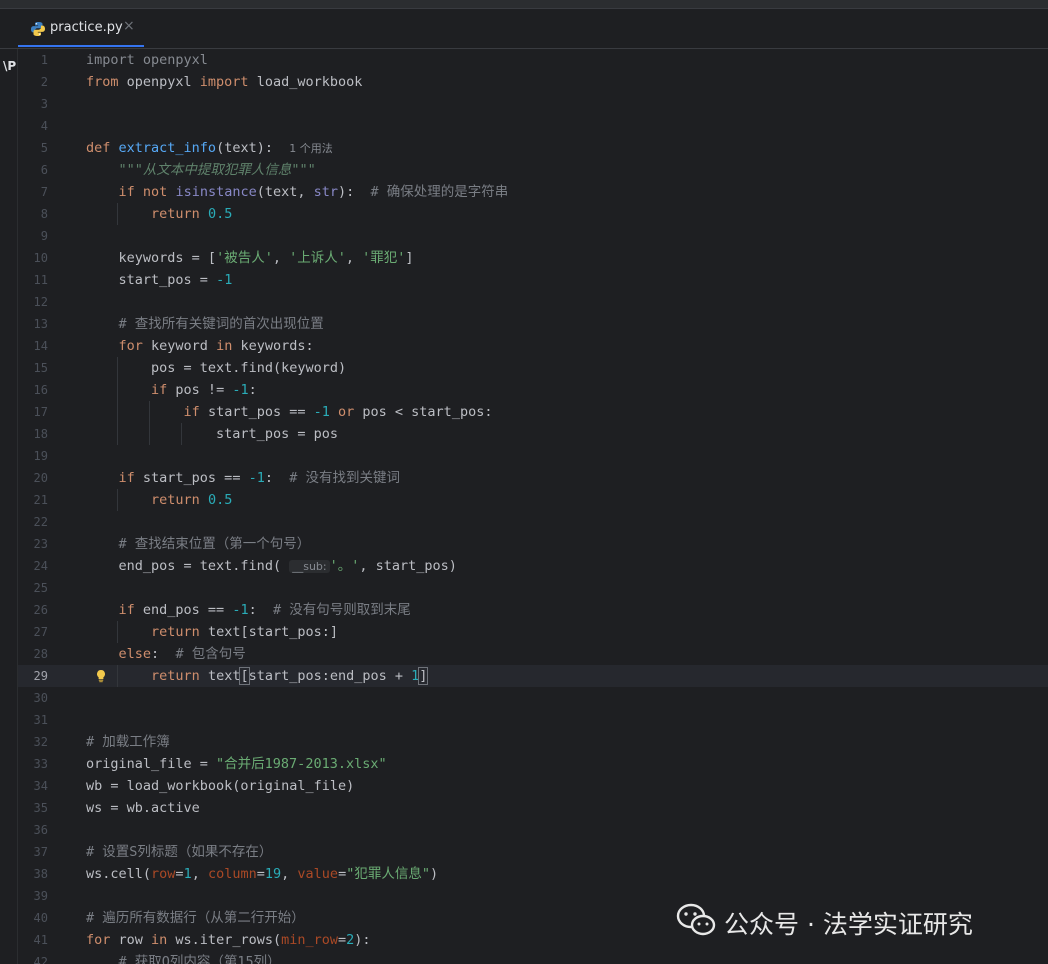  I want to click on code-text: pos = text.find(keyword), so click(249, 368).